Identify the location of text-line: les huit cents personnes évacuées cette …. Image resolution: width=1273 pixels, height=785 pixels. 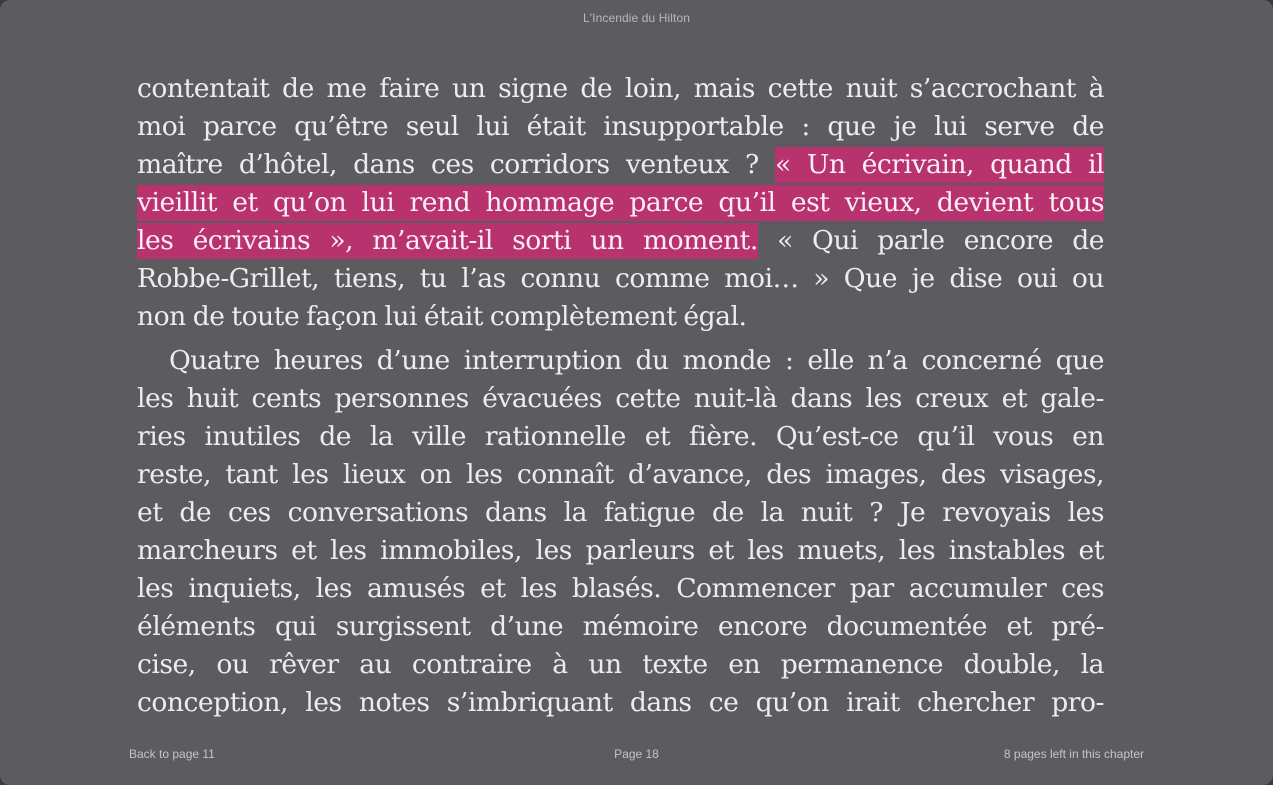
(620, 398).